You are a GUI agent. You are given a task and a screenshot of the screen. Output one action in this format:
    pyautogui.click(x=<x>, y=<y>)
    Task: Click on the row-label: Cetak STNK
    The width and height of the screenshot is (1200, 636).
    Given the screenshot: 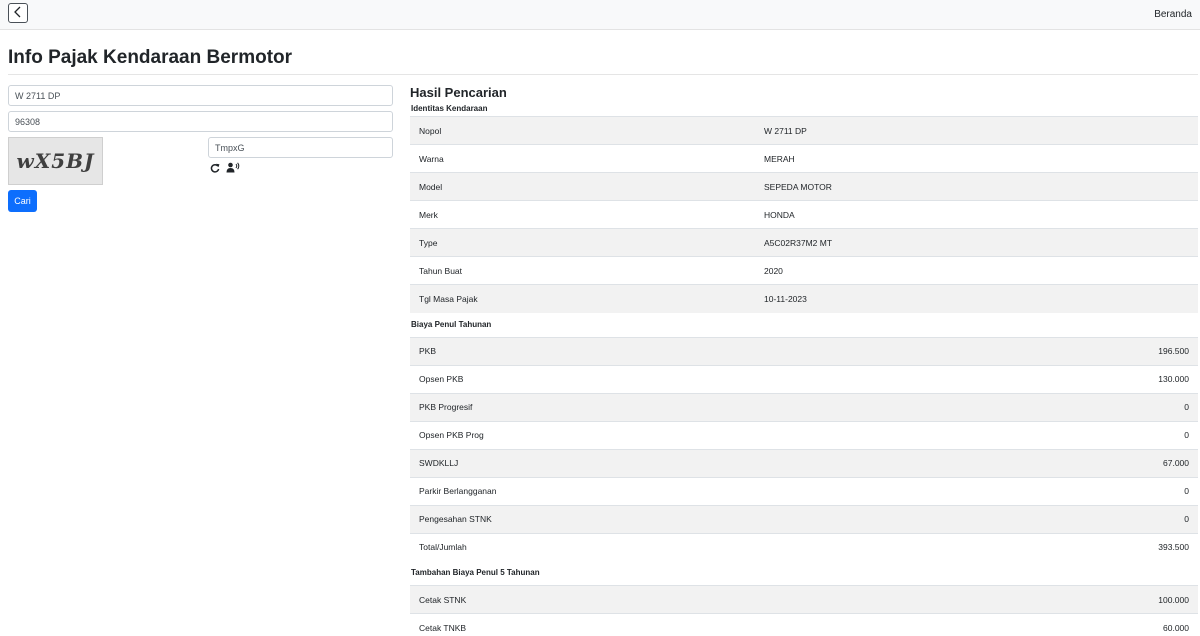 What is the action you would take?
    pyautogui.click(x=582, y=599)
    